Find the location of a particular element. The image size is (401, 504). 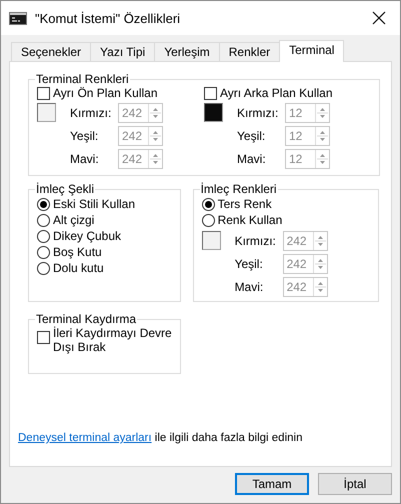

group-title: Terminal Renkleri is located at coordinates (82, 79).